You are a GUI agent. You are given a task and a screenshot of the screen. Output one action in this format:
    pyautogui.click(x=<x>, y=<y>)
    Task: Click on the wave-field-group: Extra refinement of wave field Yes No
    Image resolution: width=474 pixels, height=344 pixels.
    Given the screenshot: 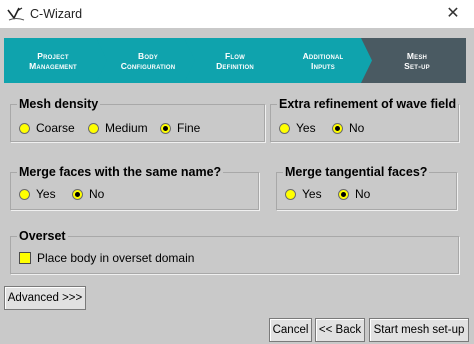 What is the action you would take?
    pyautogui.click(x=364, y=119)
    